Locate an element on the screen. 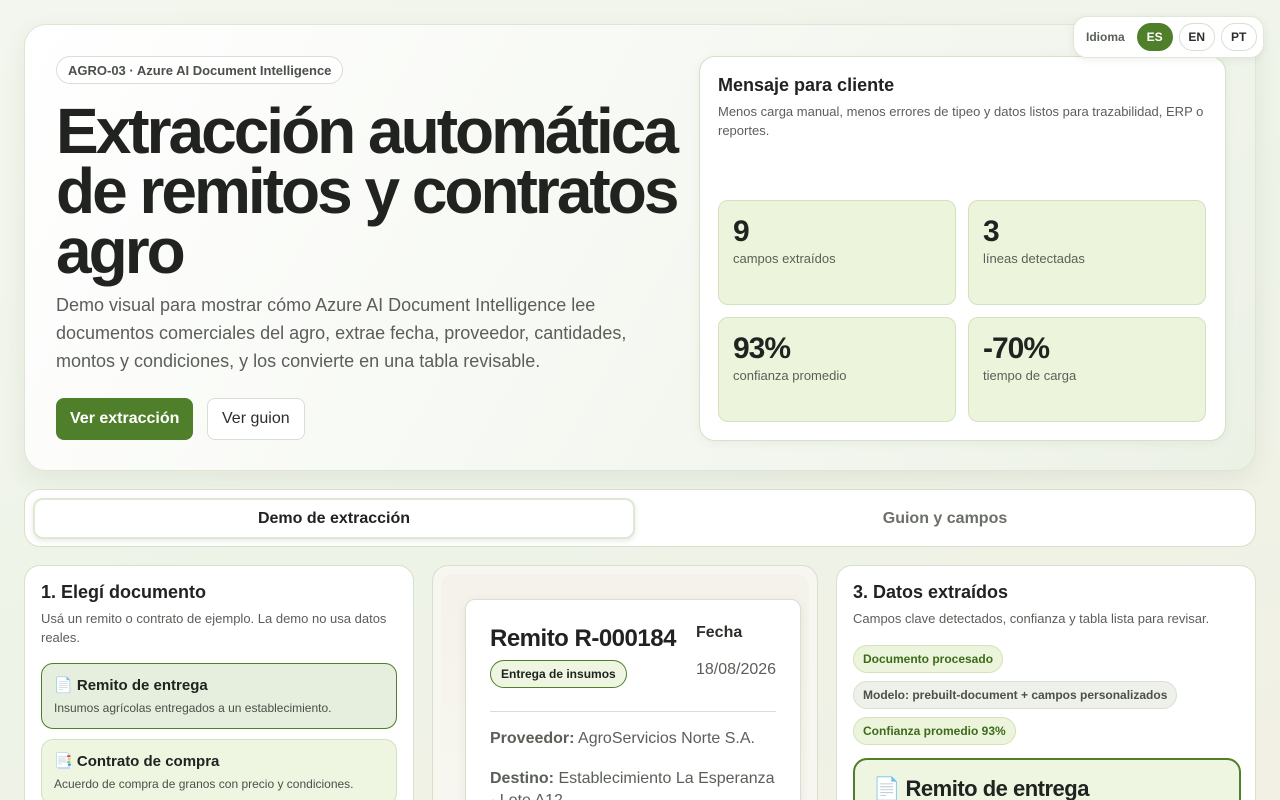  confidence-chip: Confianza promedio 93% is located at coordinates (934, 731).